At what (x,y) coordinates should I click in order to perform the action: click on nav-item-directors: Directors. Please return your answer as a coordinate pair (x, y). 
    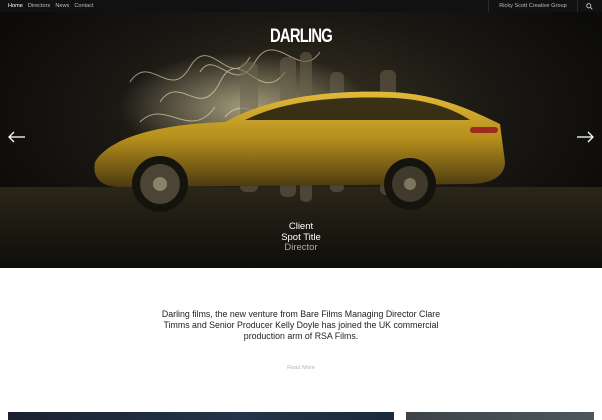
    Looking at the image, I should click on (39, 6).